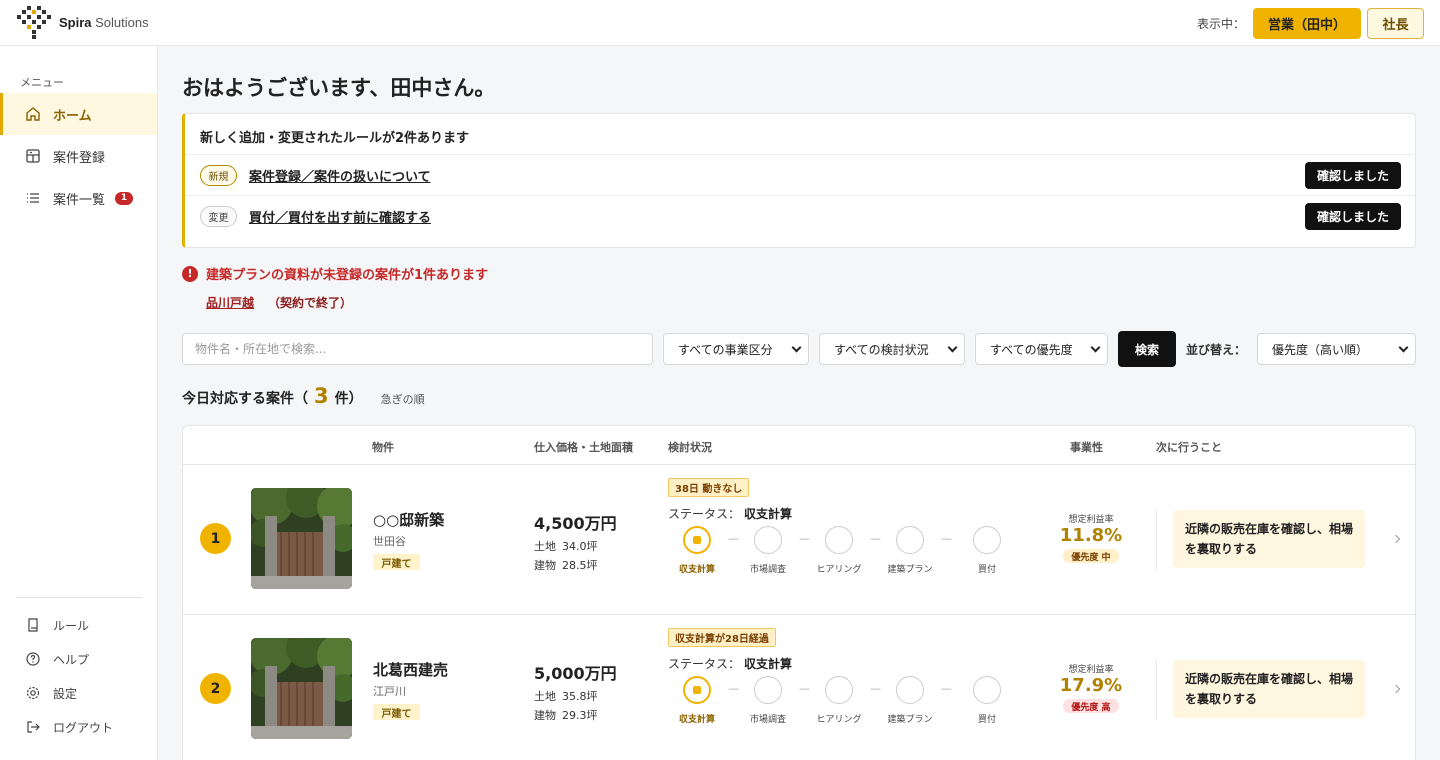 The height and width of the screenshot is (760, 1440). I want to click on select-value: 優先度（高い順）, so click(1320, 349).